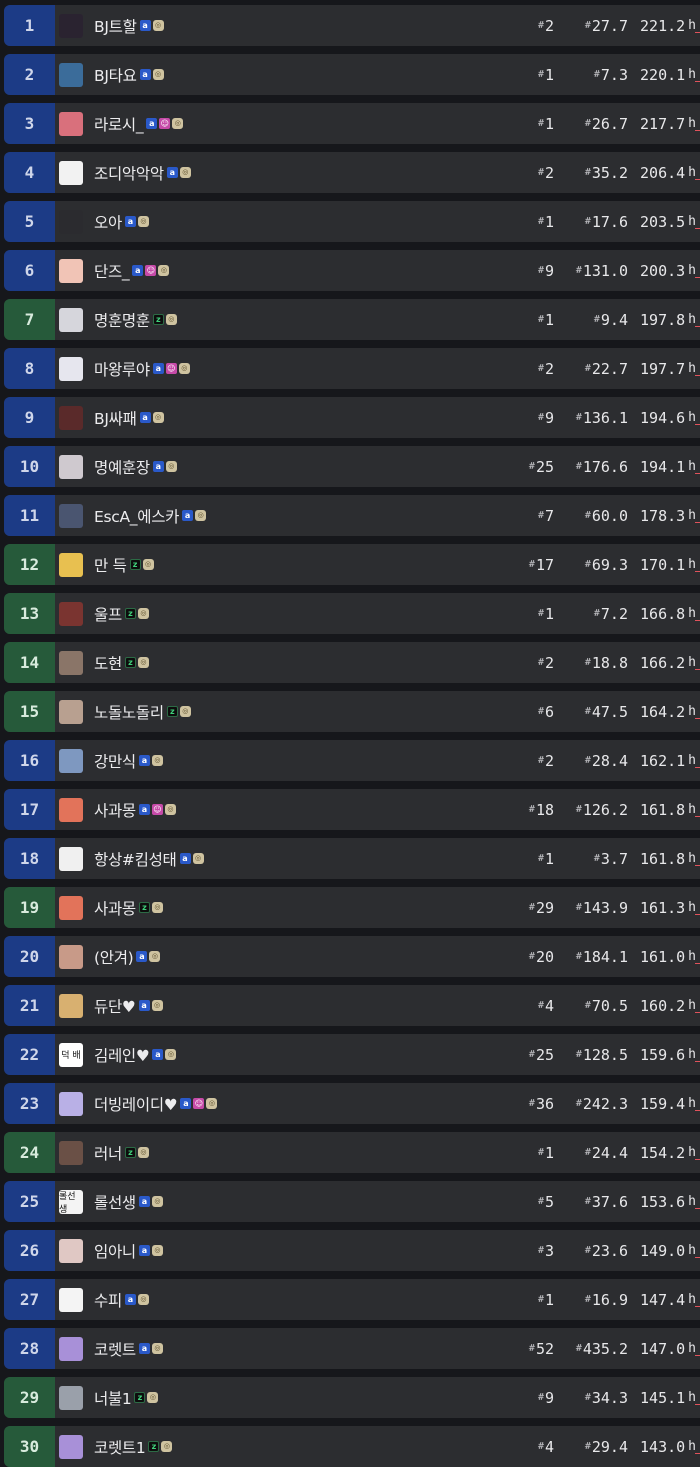 The height and width of the screenshot is (1467, 700). I want to click on ranking-row: 23 더빙레이디♥ a ☺ ◎ #36 #242.3 159.4 h, so click(352, 1103).